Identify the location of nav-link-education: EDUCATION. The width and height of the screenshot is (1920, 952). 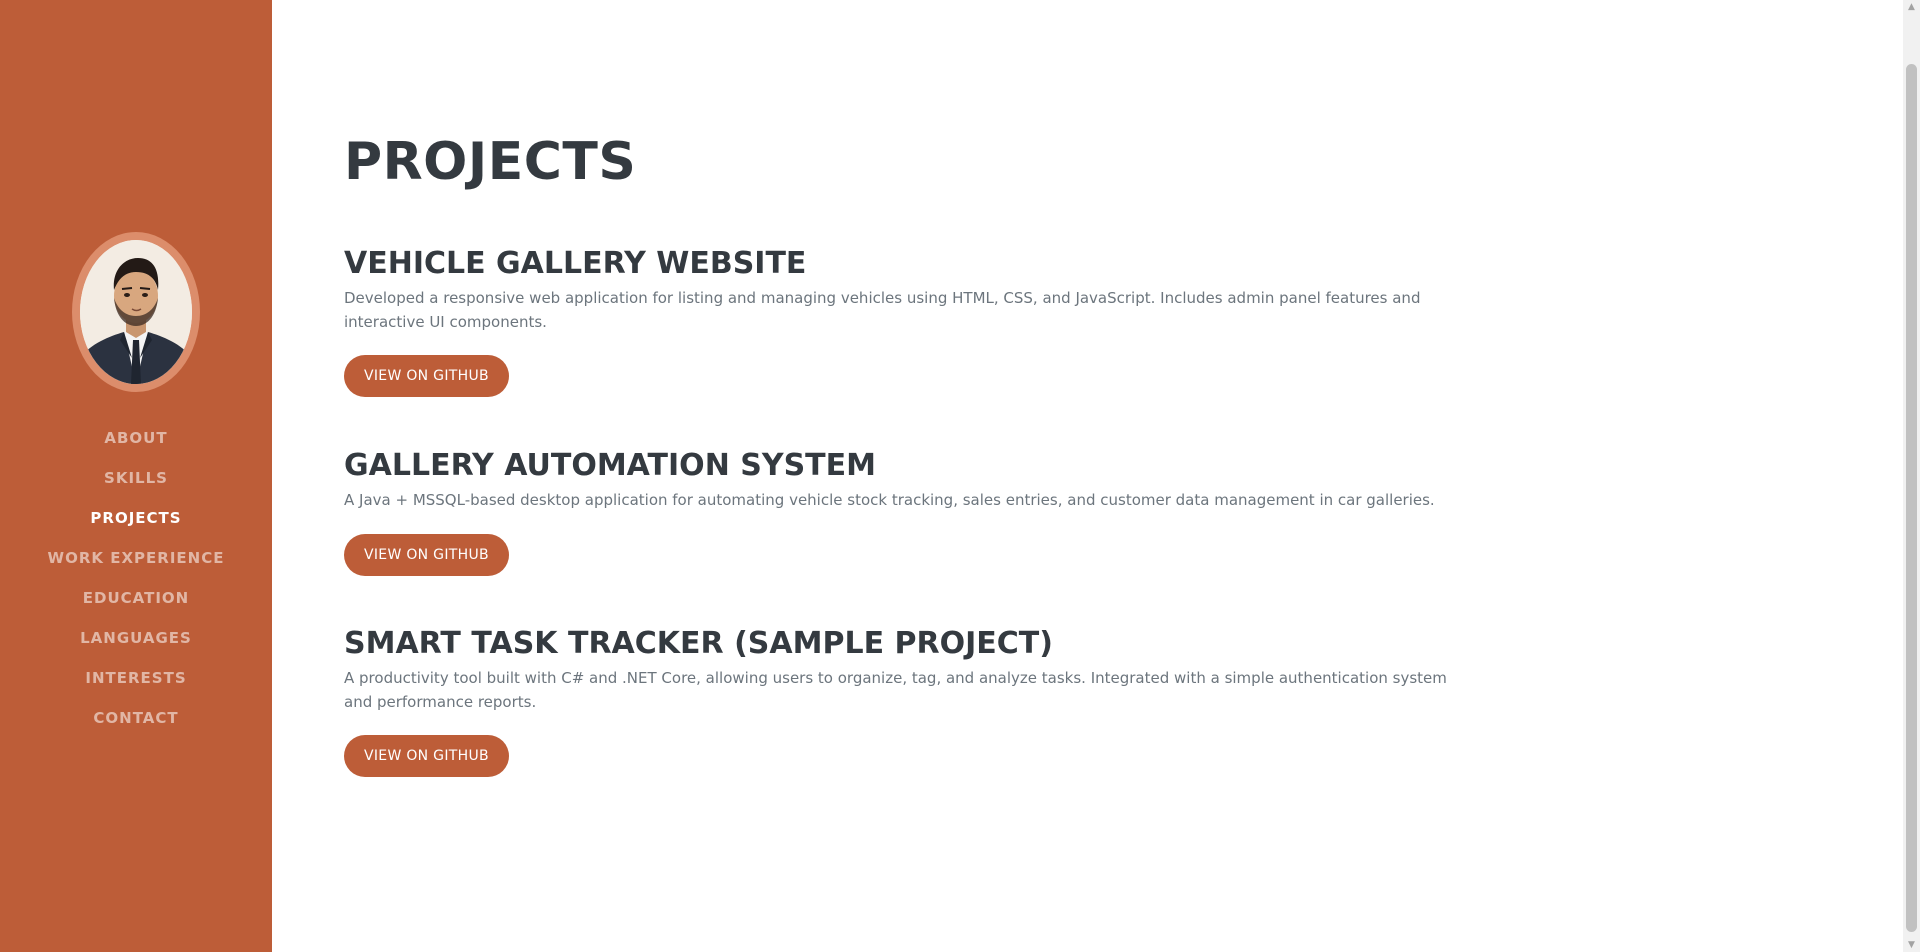
(136, 598).